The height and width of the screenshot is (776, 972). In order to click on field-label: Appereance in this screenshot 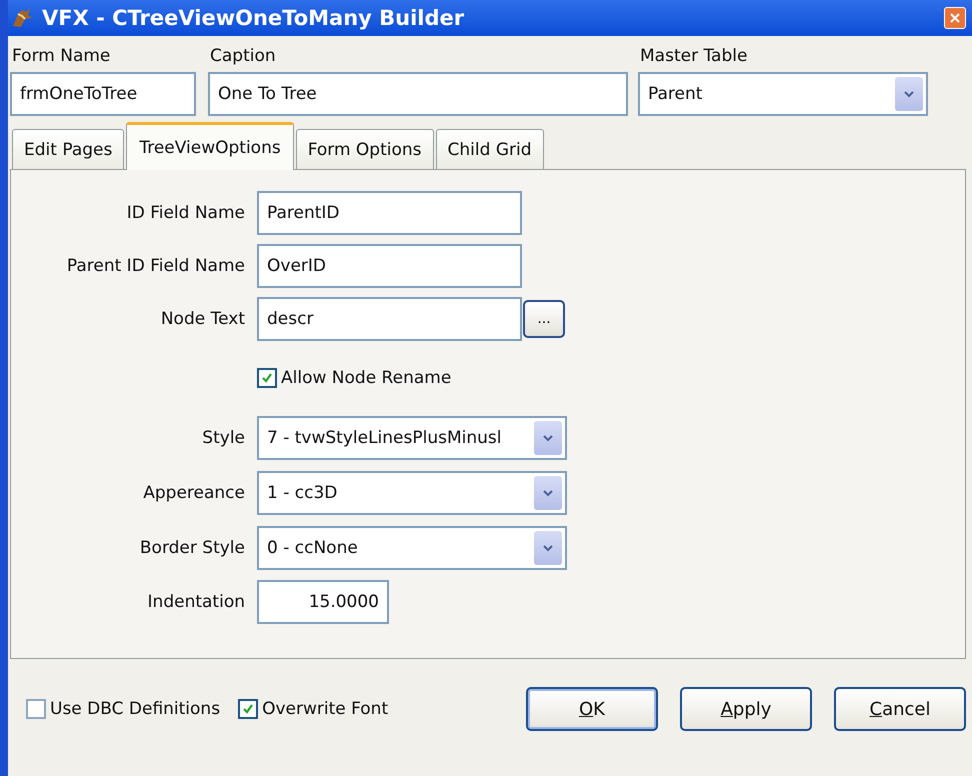, I will do `click(194, 492)`.